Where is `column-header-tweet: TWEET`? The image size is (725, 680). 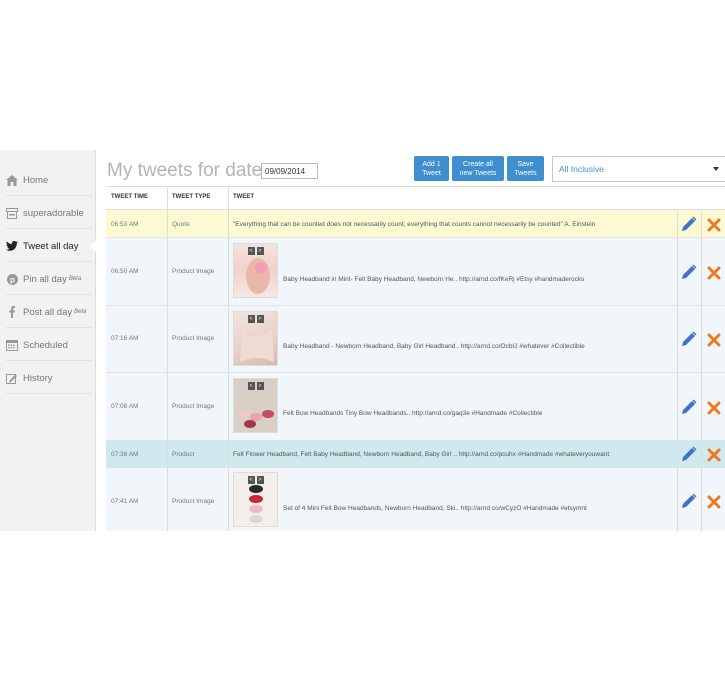 column-header-tweet: TWEET is located at coordinates (243, 197).